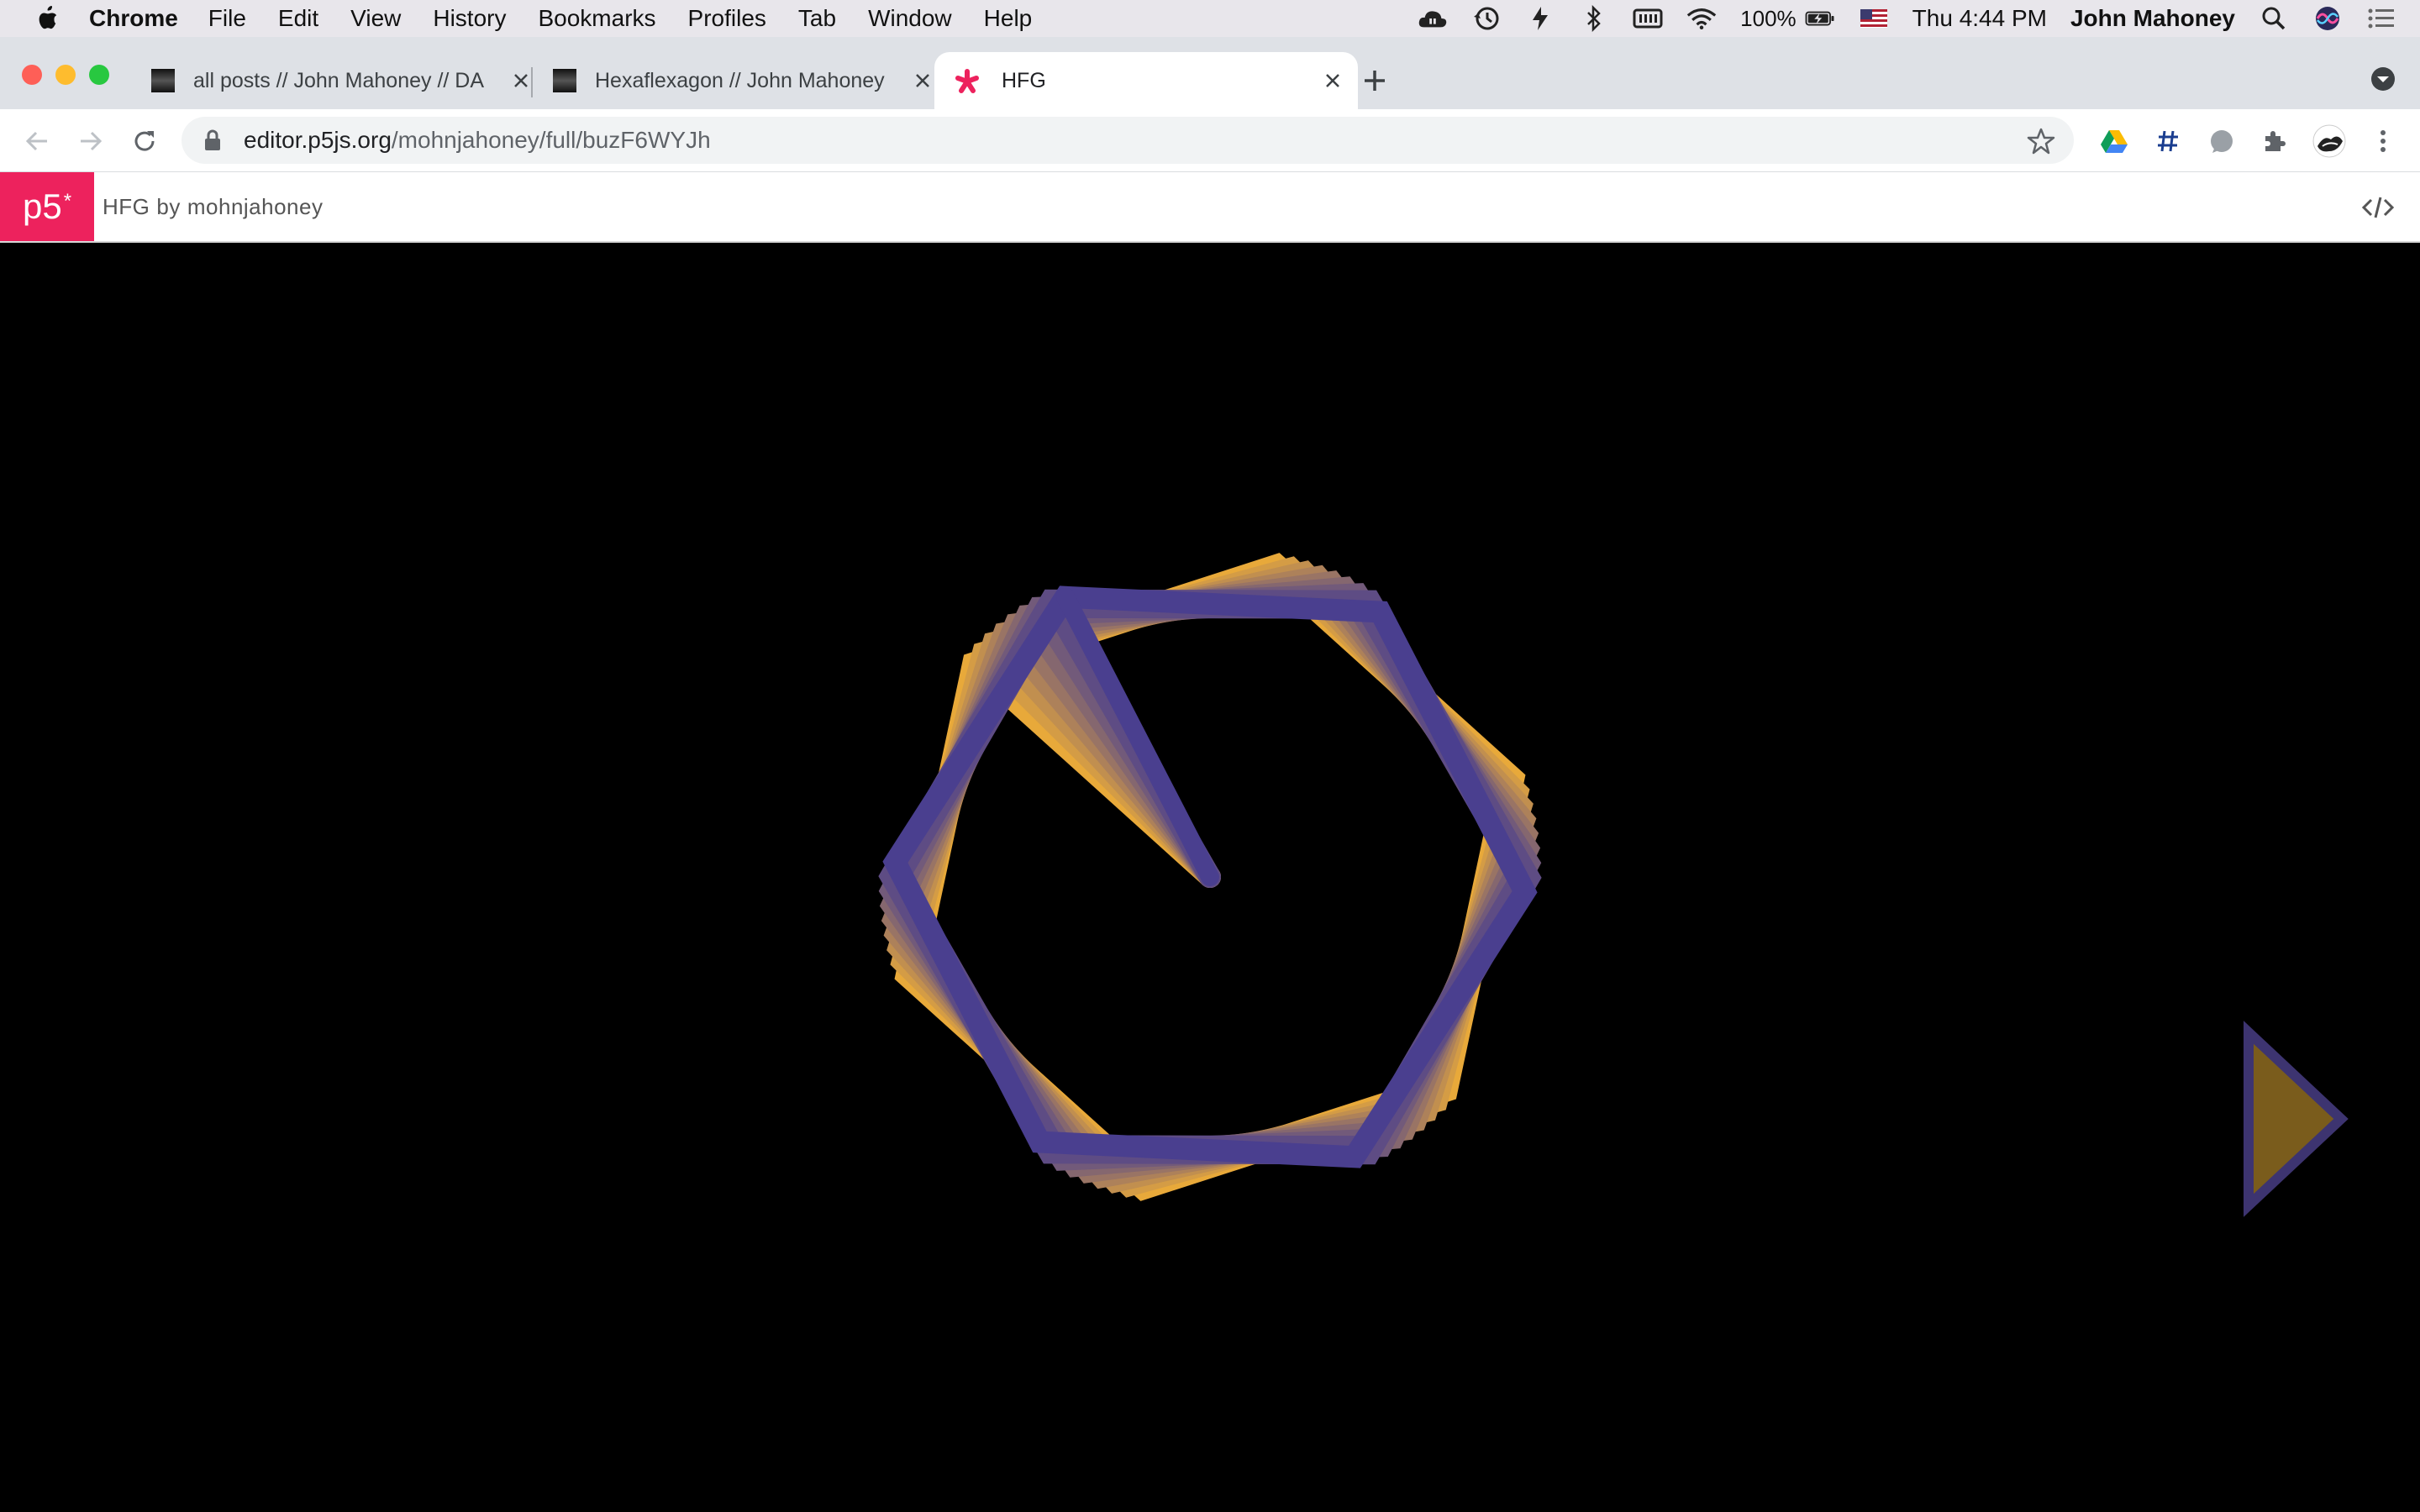 The width and height of the screenshot is (2420, 1512). Describe the element at coordinates (2378, 207) in the screenshot. I see `code-icon` at that location.